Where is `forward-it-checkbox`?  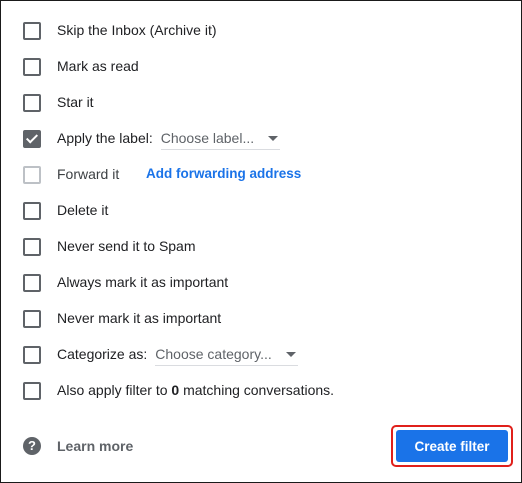
forward-it-checkbox is located at coordinates (32, 175).